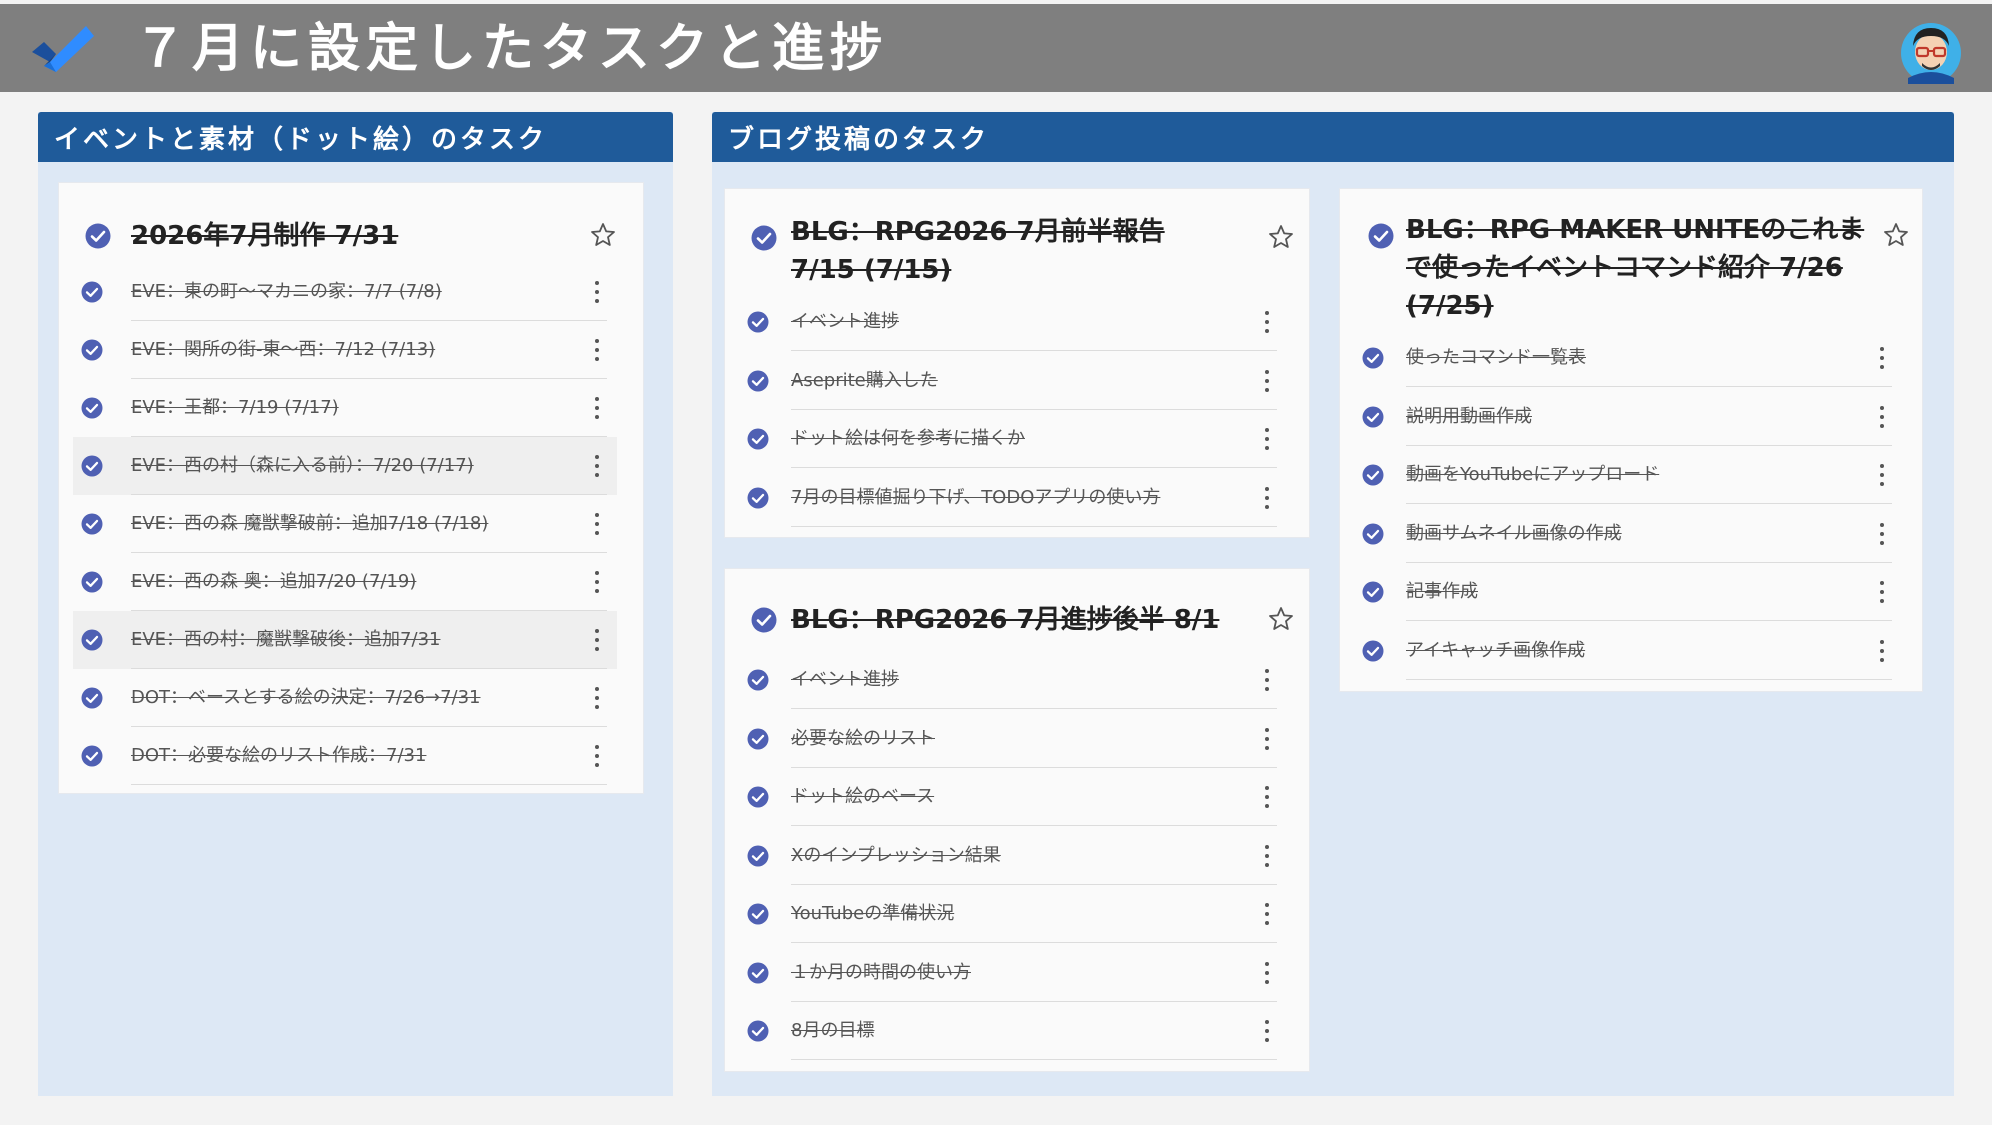 Image resolution: width=1992 pixels, height=1125 pixels. What do you see at coordinates (235, 407) in the screenshot?
I see `task-label: EVE：王都：7/19 (7/17)` at bounding box center [235, 407].